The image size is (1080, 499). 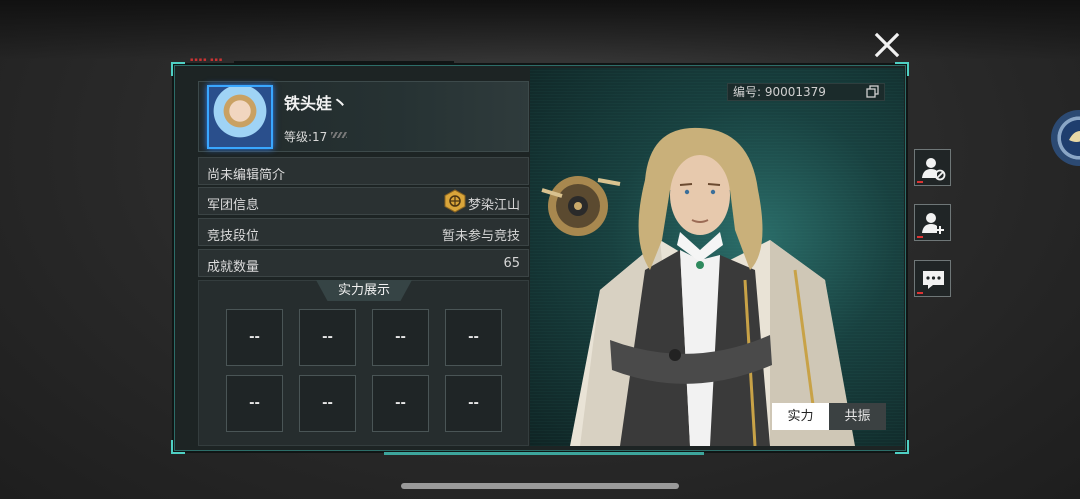 I want to click on bio-text: 尚未编辑简介, so click(x=246, y=175).